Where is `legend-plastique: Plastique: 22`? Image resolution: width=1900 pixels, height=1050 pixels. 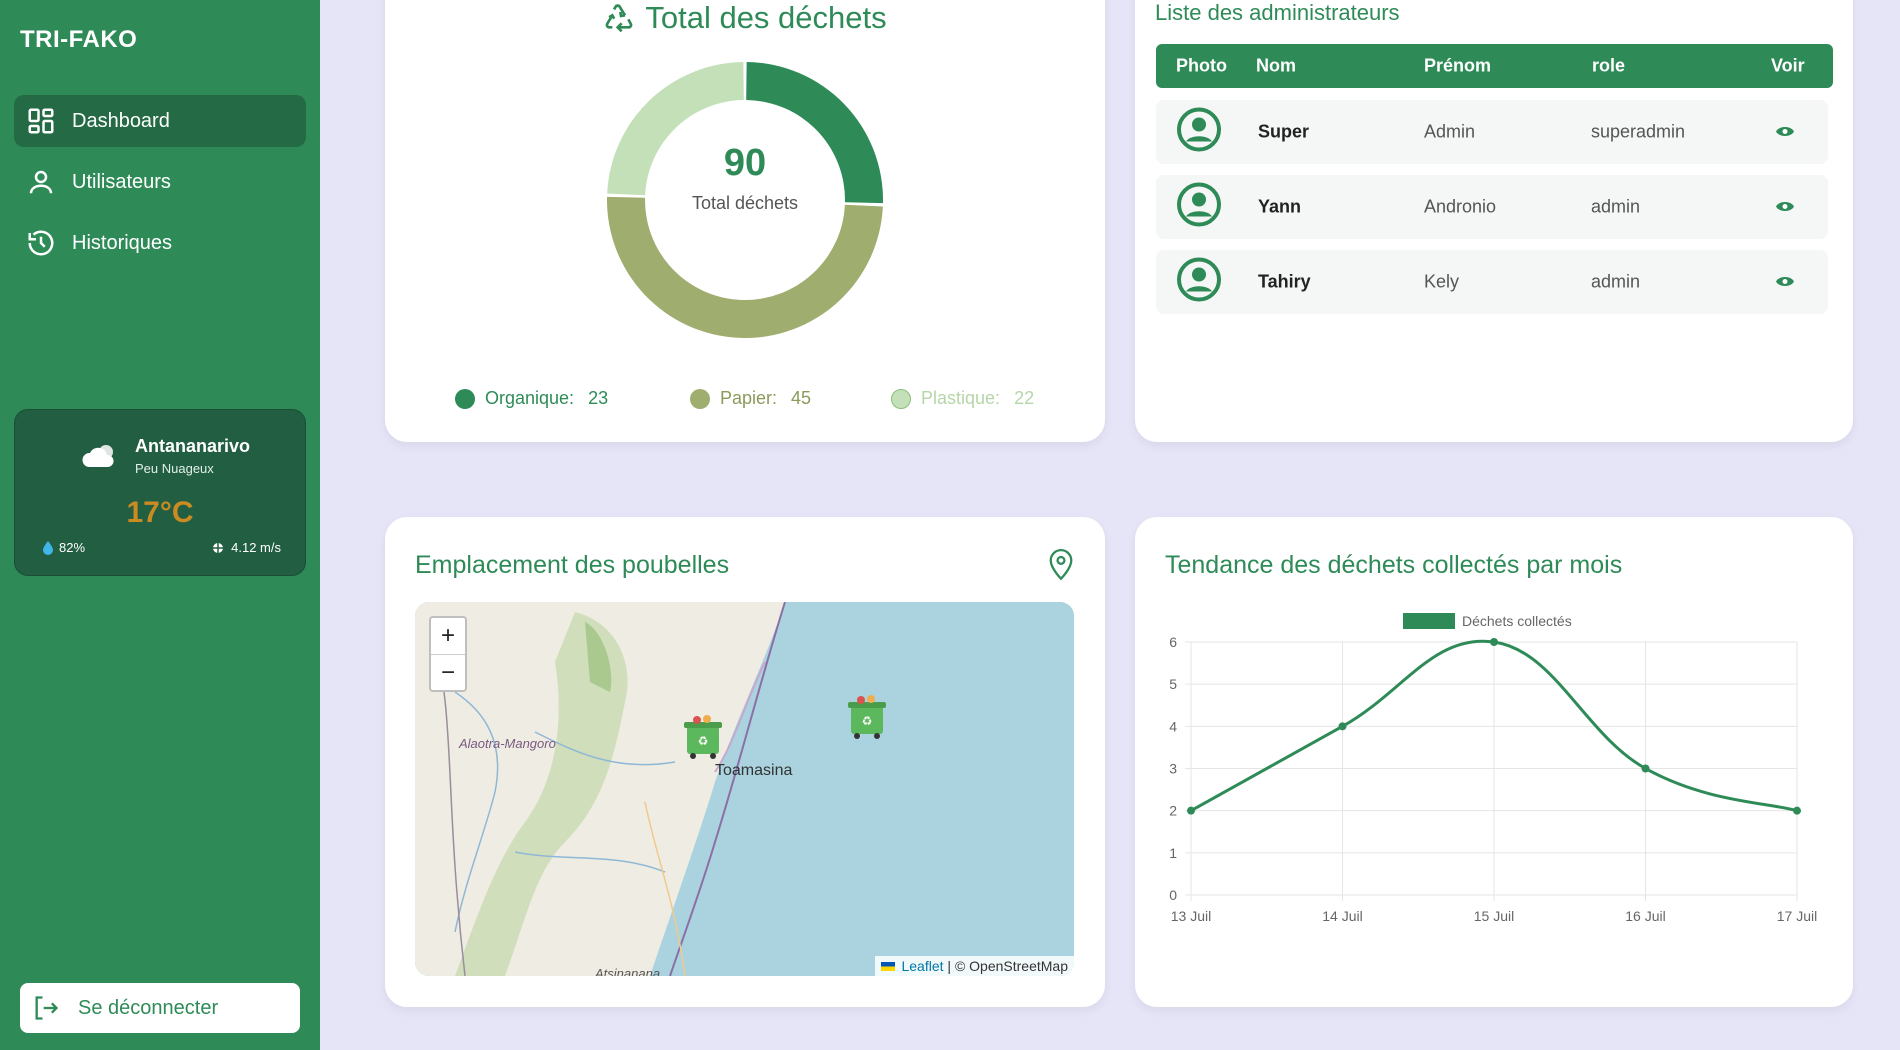
legend-plastique: Plastique: 22 is located at coordinates (962, 398).